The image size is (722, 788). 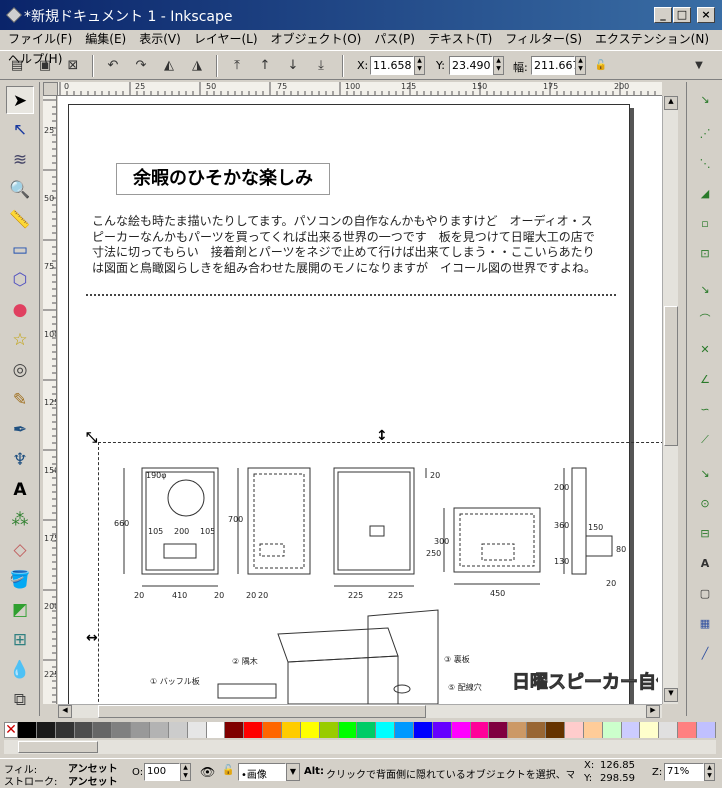 I want to click on select-all-icon: ▤, so click(x=17, y=66).